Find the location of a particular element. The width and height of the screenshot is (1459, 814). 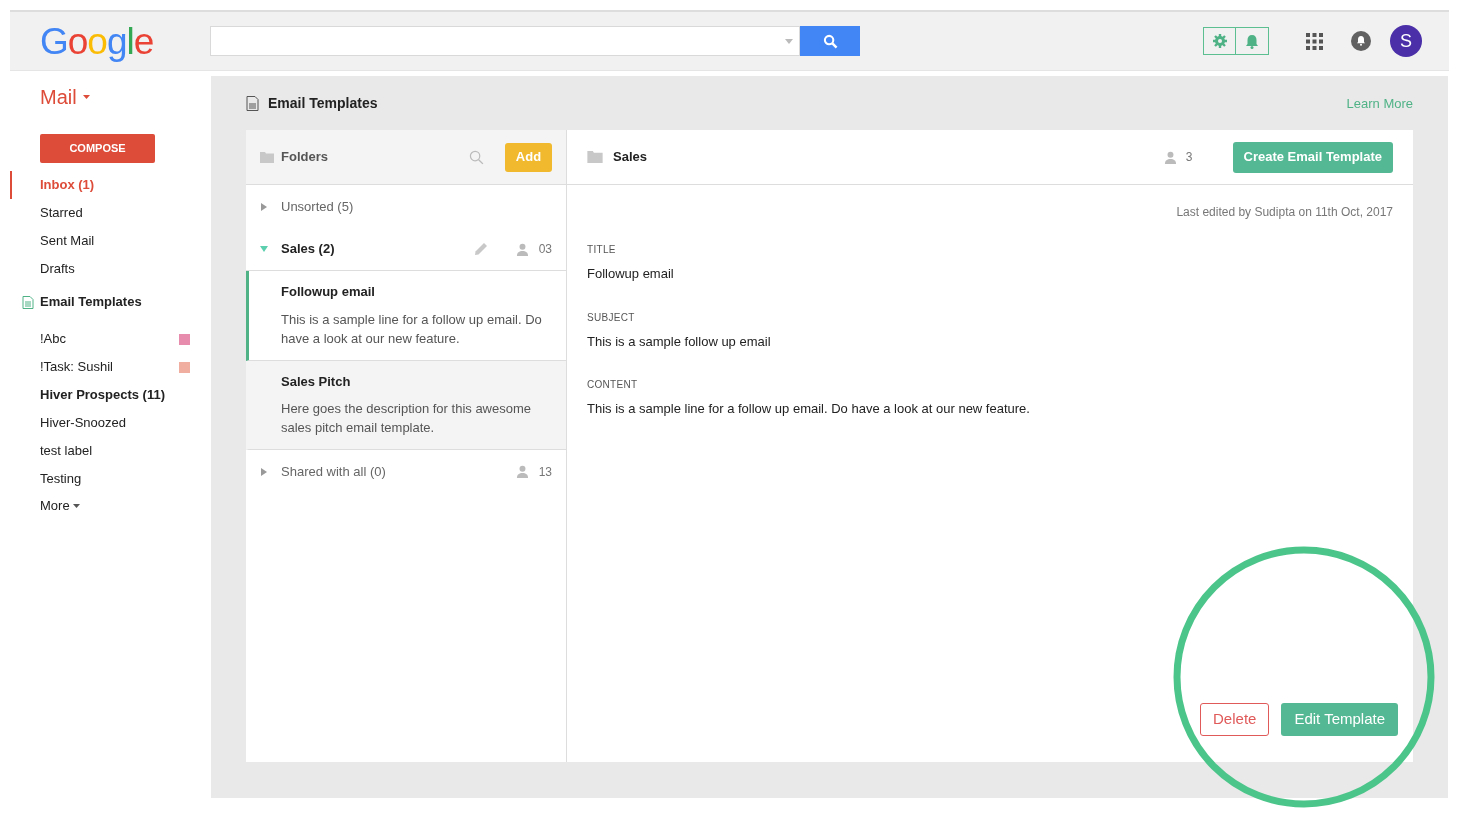

email-templates-link: Email Templates is located at coordinates (91, 302).